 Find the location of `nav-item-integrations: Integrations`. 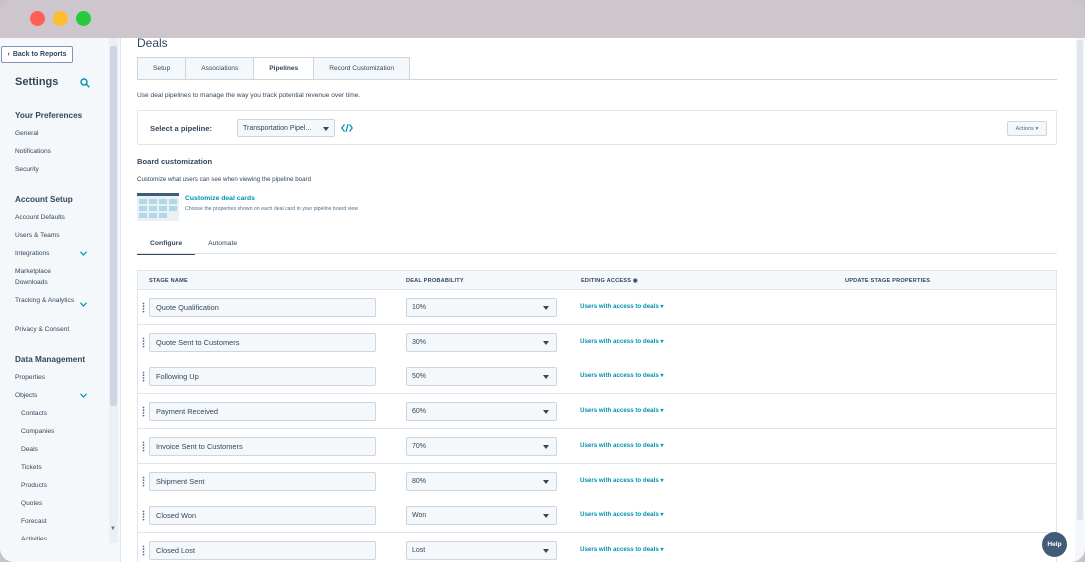

nav-item-integrations: Integrations is located at coordinates (45, 253).